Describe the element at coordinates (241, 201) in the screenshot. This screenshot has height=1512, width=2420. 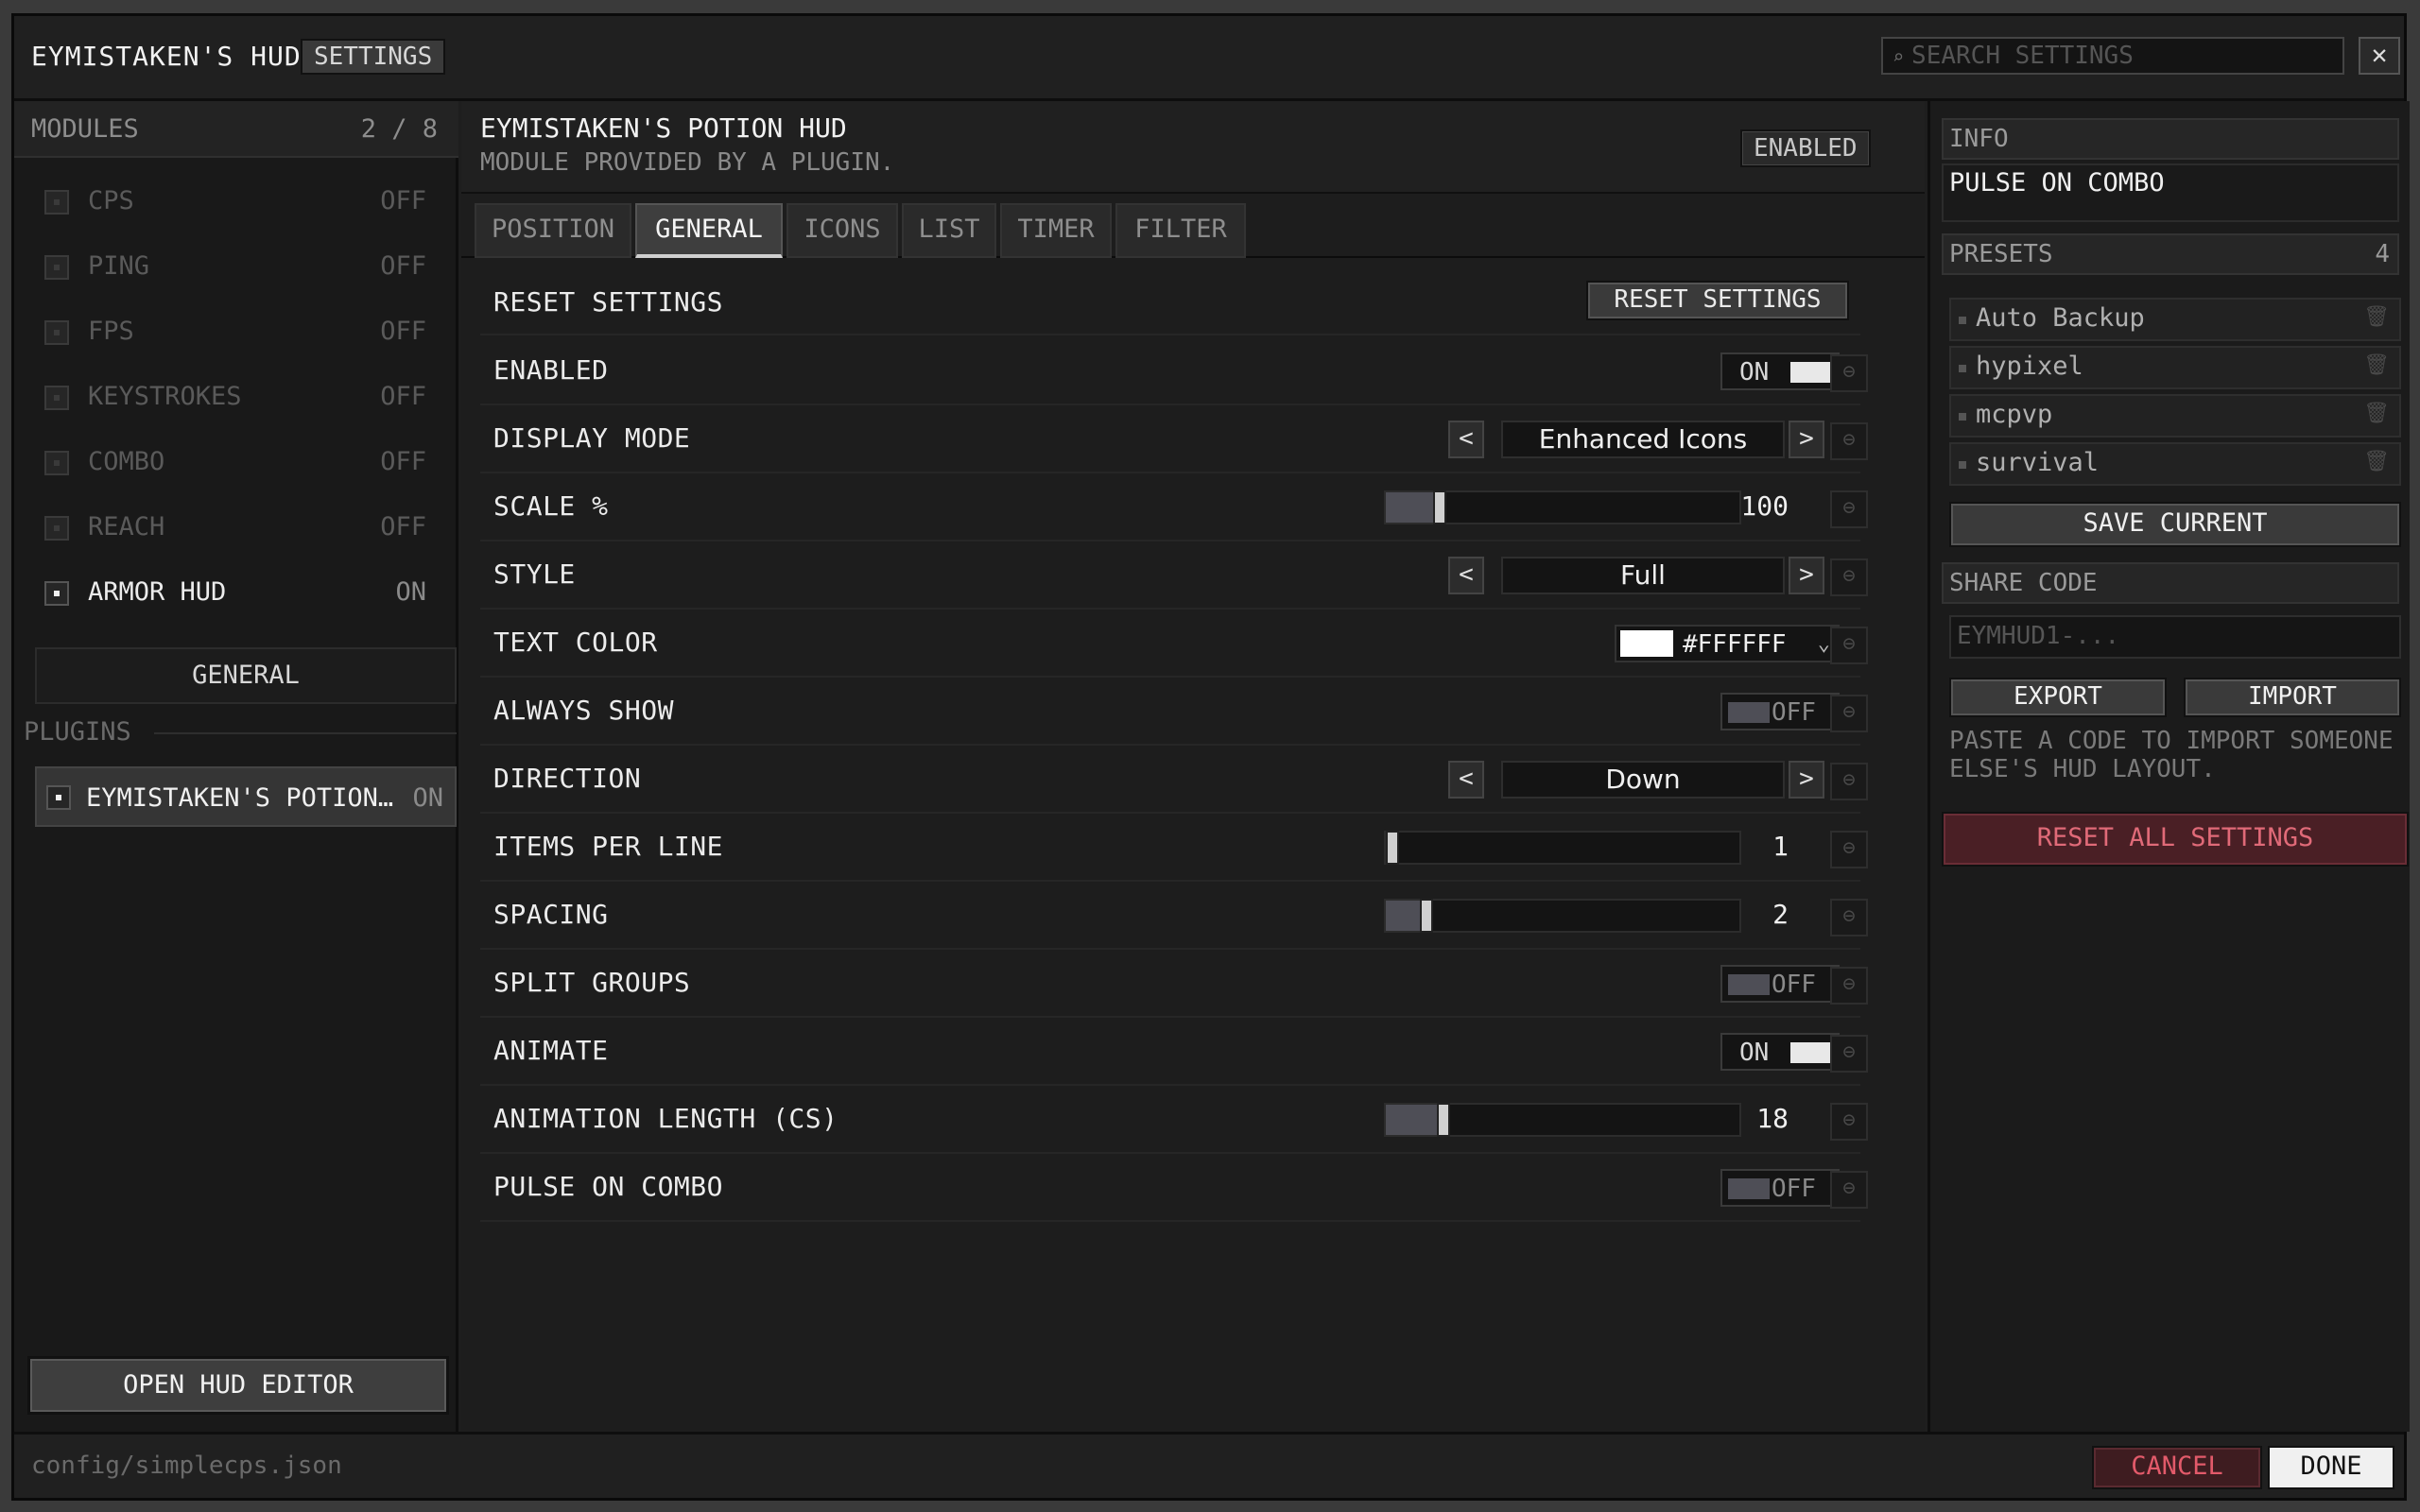
I see `module-item-cps: CPS OFF` at that location.